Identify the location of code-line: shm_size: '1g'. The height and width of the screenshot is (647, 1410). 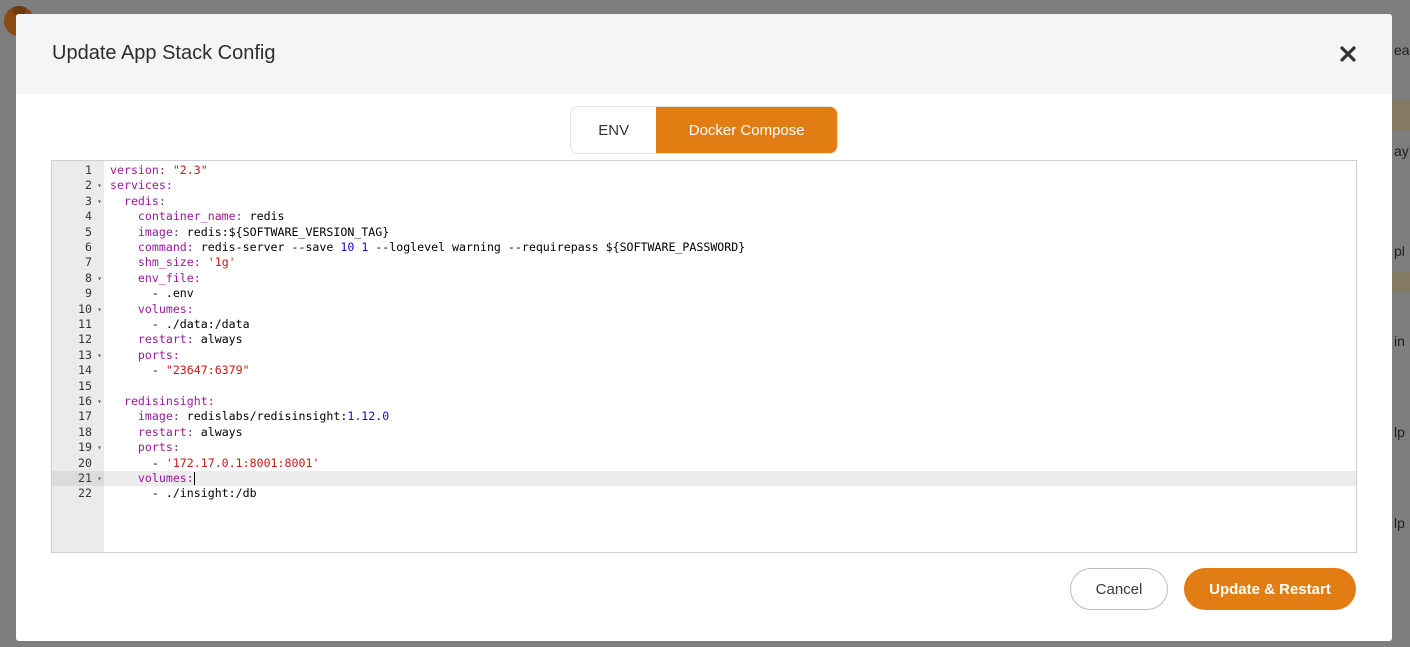
(730, 262).